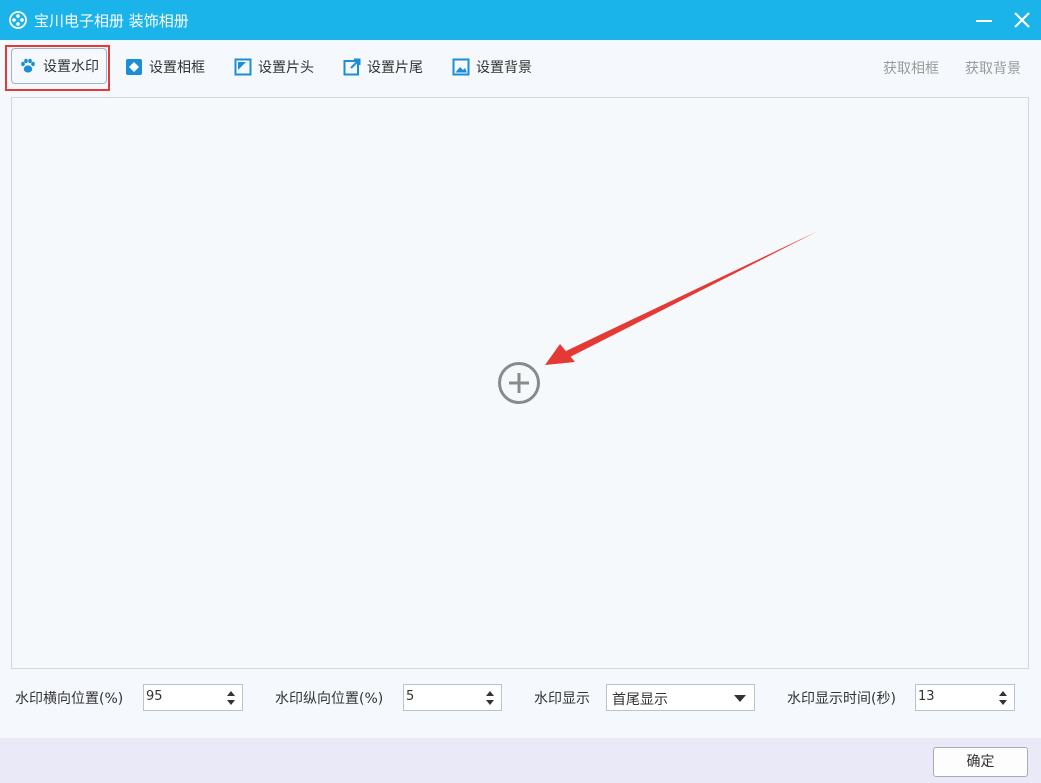 Image resolution: width=1041 pixels, height=783 pixels. I want to click on tab-set-outro: 设置片尾, so click(383, 67).